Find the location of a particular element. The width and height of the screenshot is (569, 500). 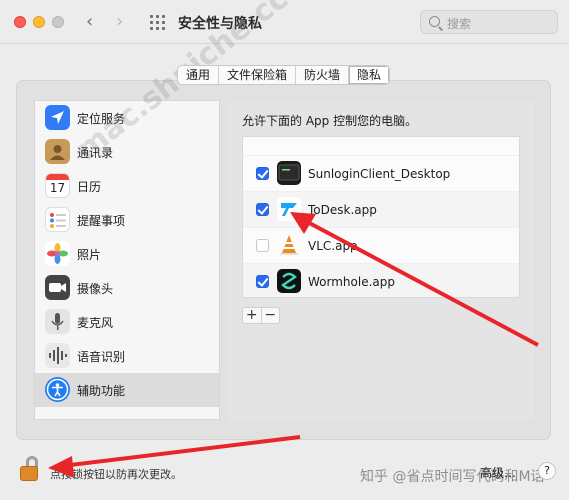

search-placeholder: 搜索 is located at coordinates (459, 24).